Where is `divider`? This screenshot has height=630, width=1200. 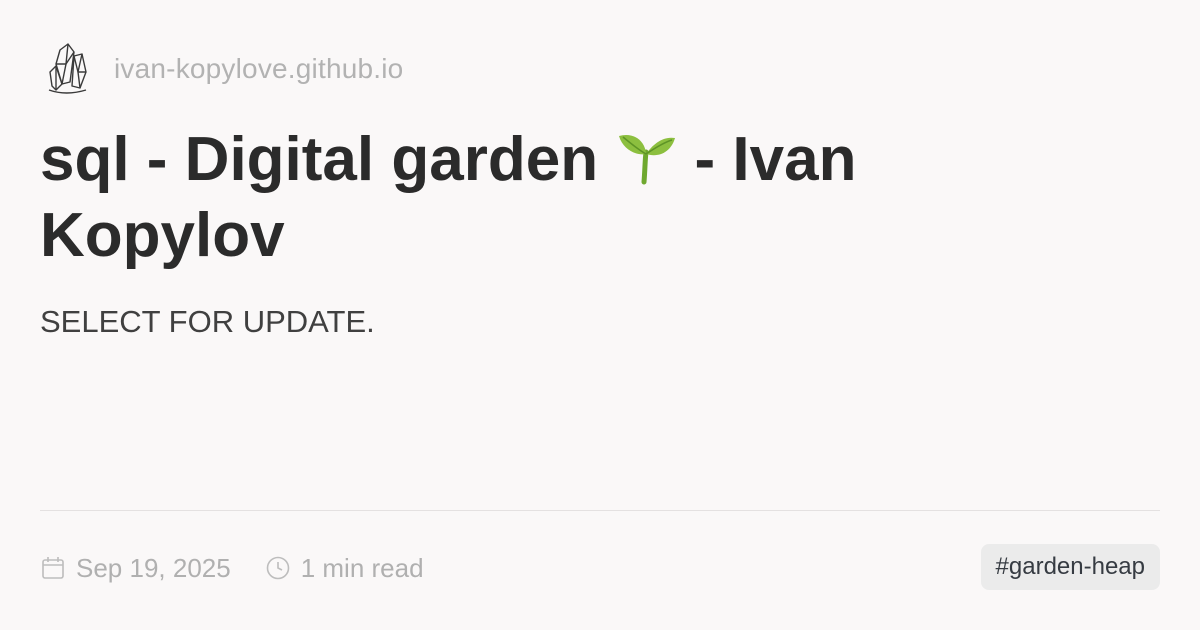 divider is located at coordinates (600, 510).